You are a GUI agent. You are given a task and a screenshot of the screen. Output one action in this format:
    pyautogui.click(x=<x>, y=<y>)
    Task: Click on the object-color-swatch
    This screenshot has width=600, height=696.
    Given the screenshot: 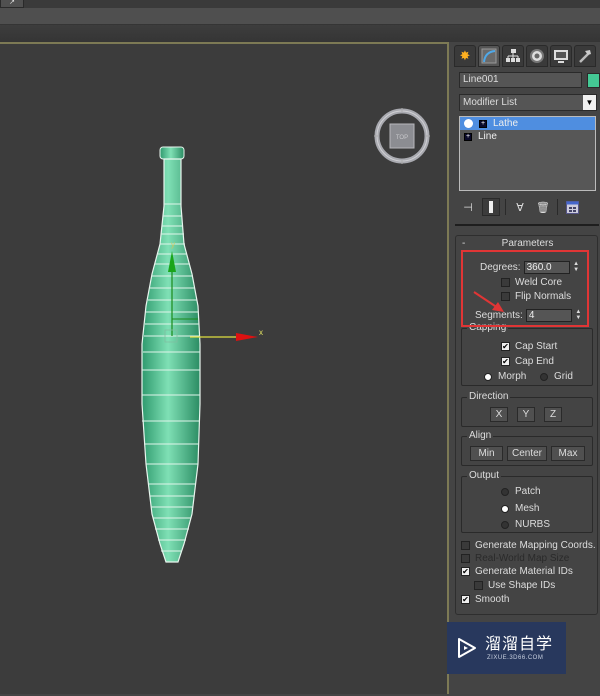 What is the action you would take?
    pyautogui.click(x=593, y=80)
    